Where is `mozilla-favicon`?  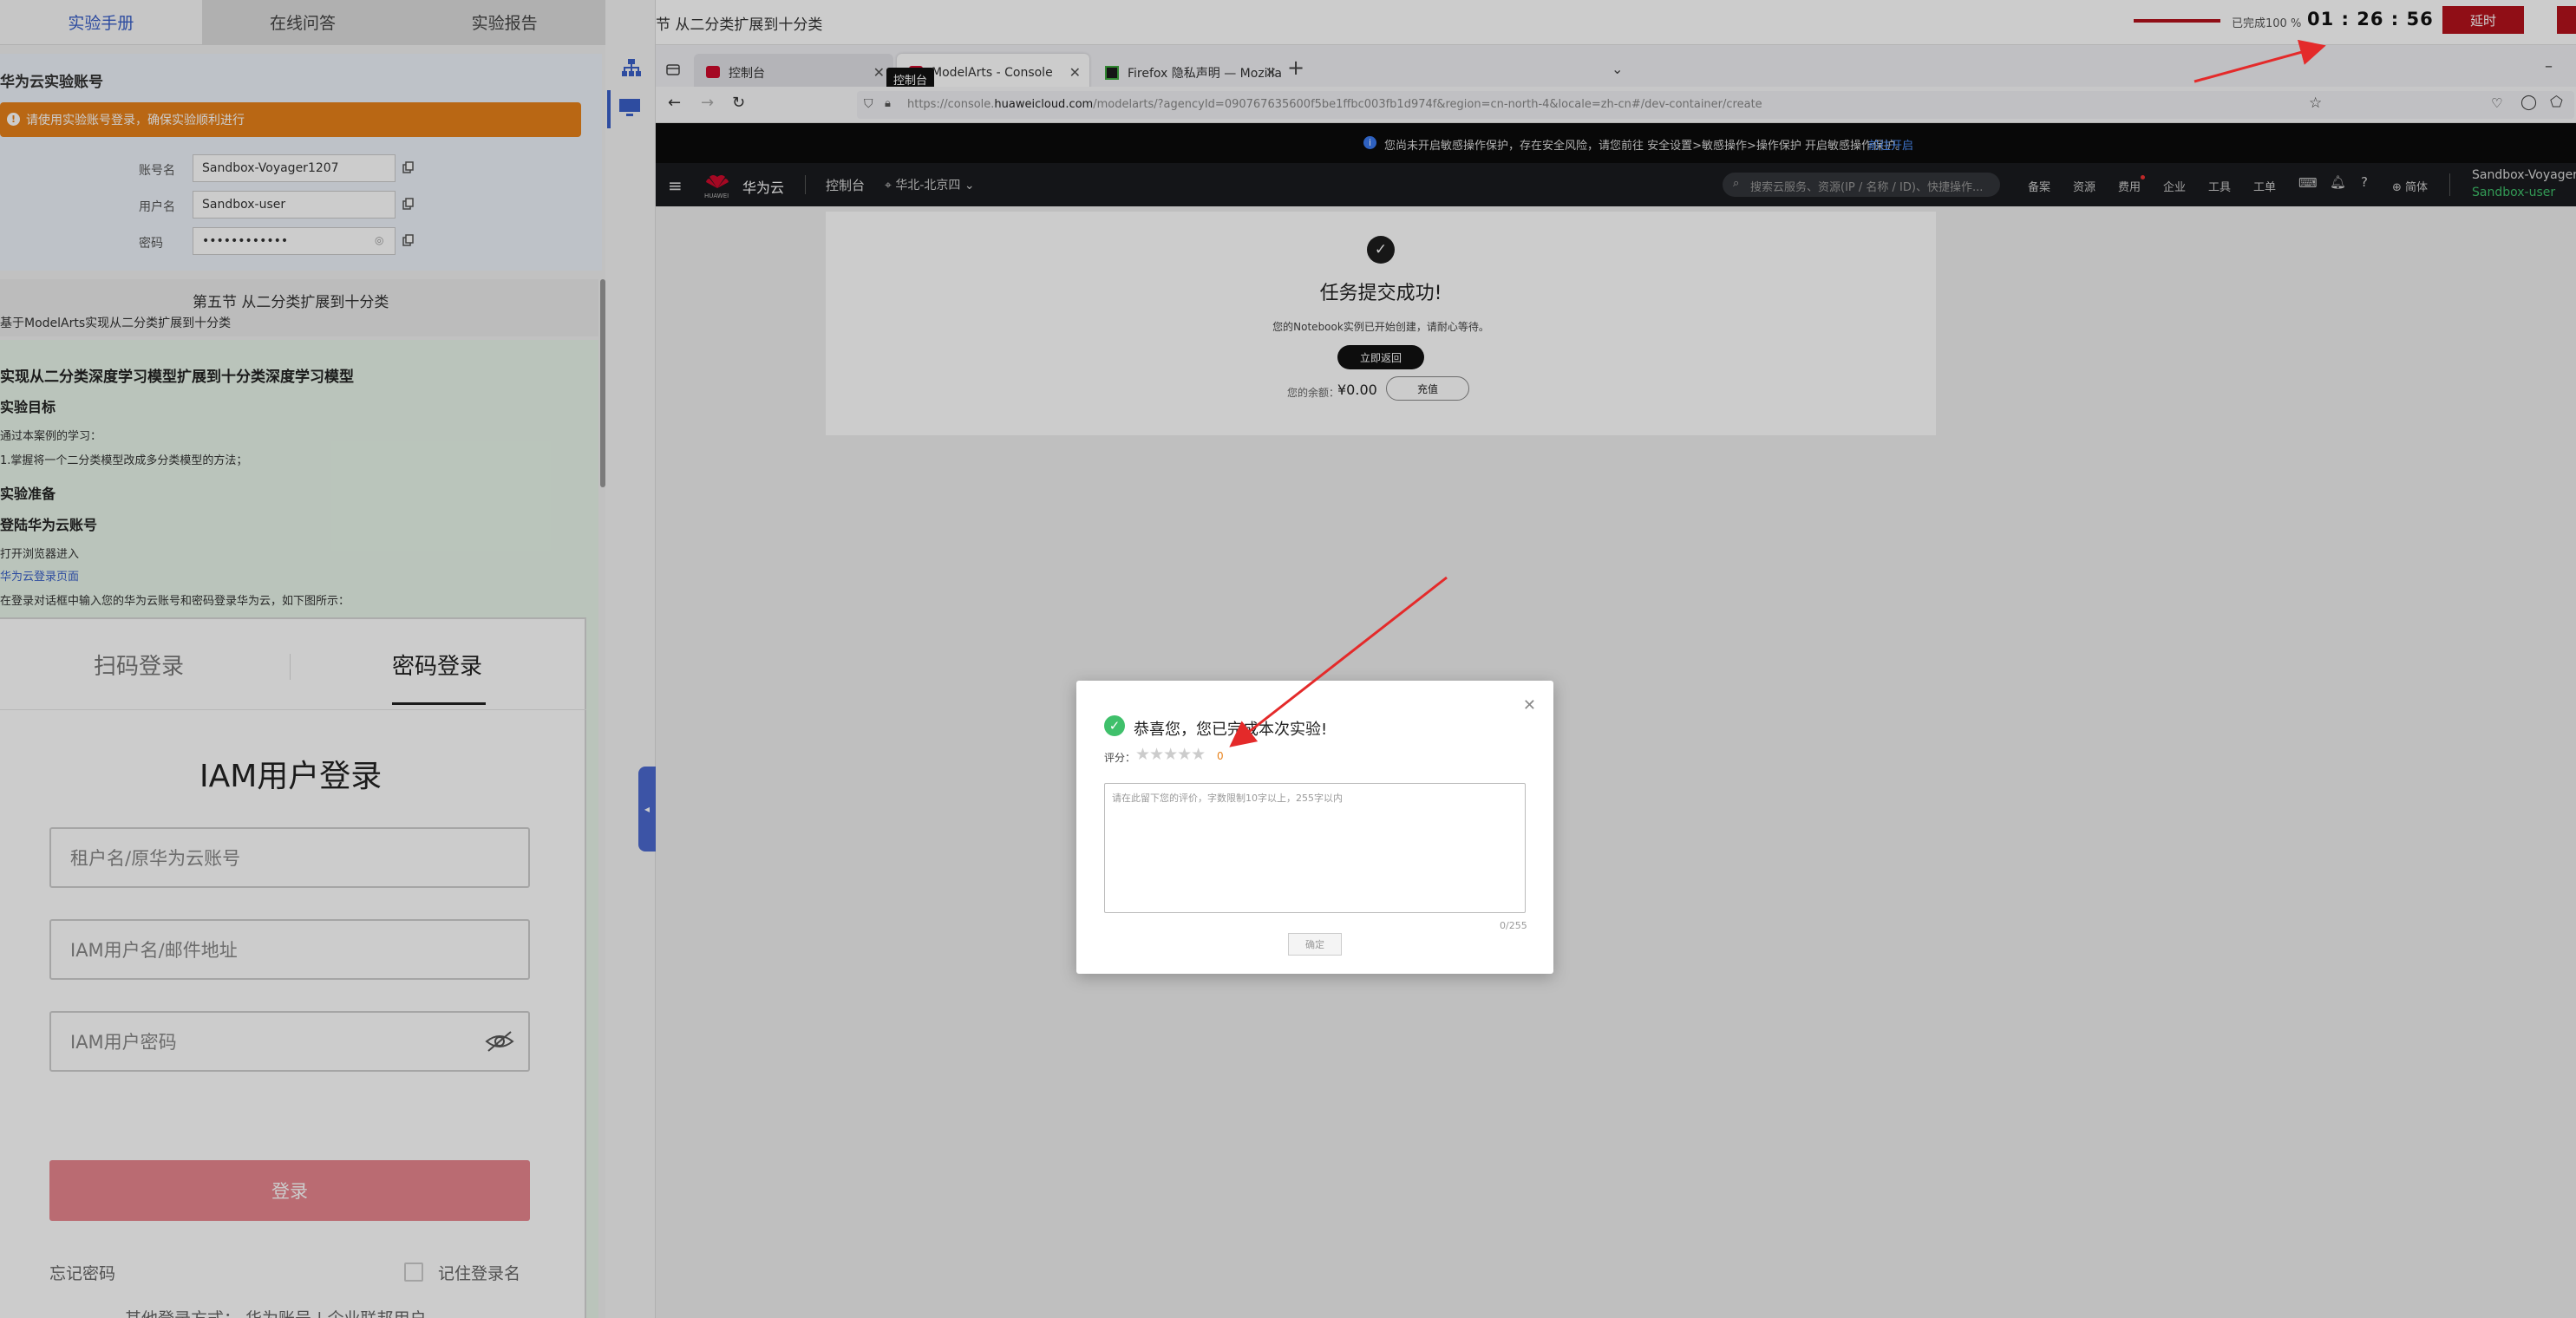 mozilla-favicon is located at coordinates (1112, 73).